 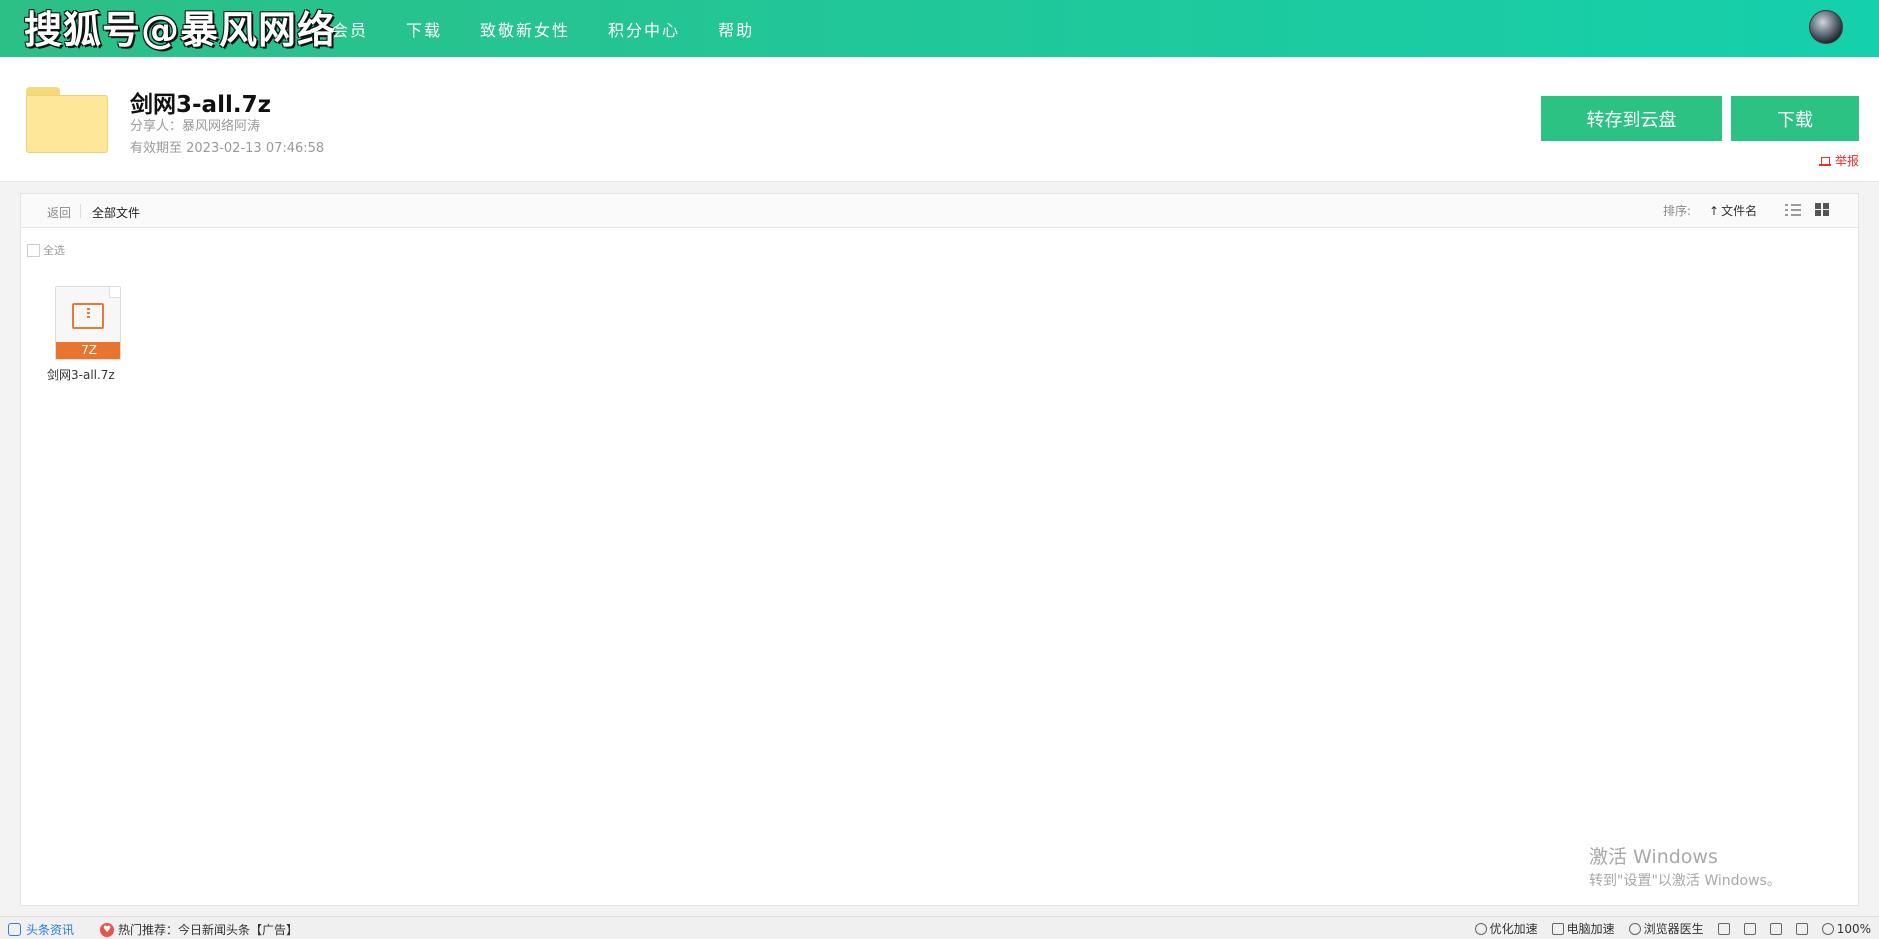 I want to click on browser-doctor-button: 浏览器医生, so click(x=1666, y=928).